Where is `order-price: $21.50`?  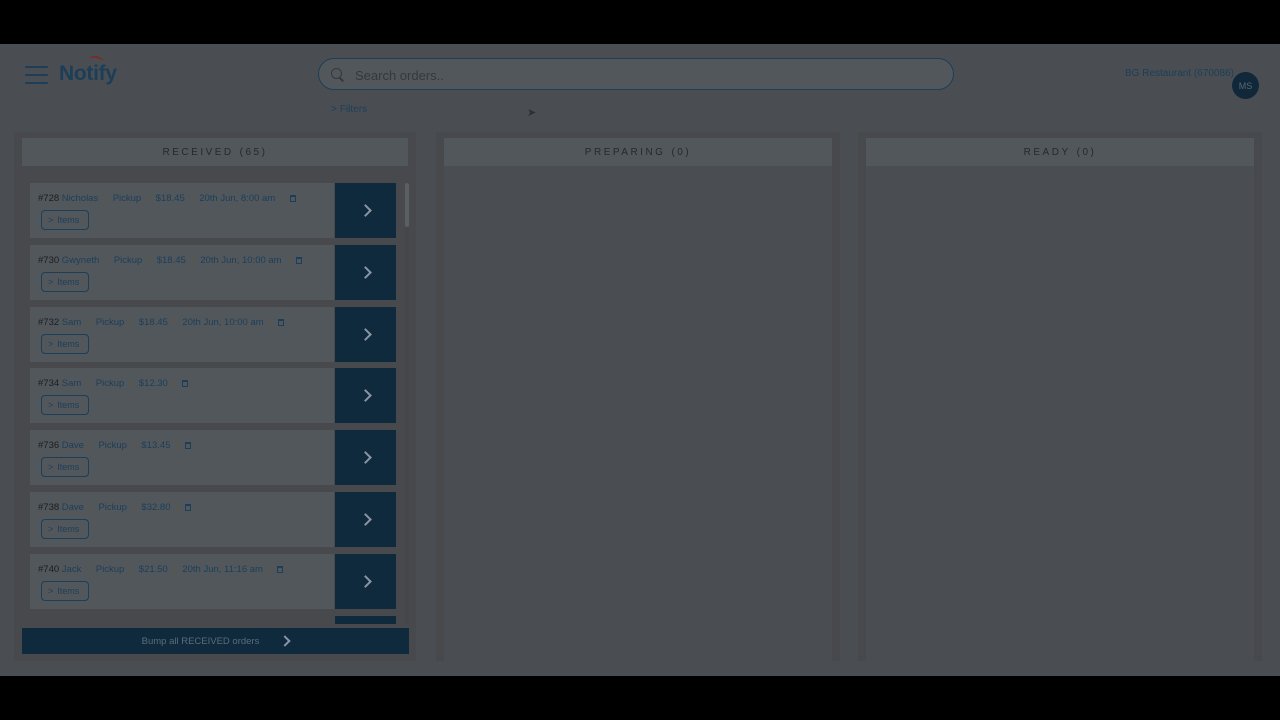 order-price: $21.50 is located at coordinates (153, 569).